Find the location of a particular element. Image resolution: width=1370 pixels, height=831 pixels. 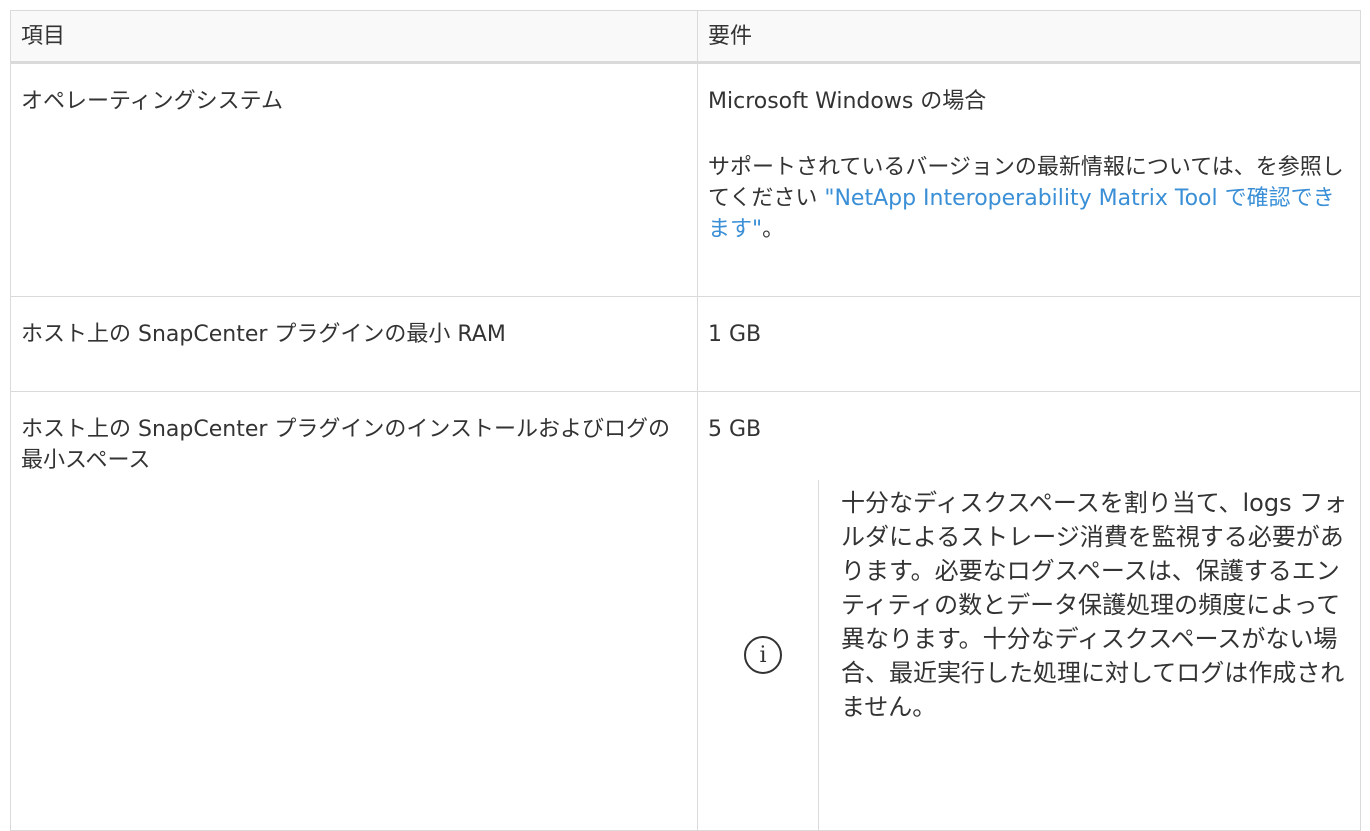

space-requirement-value: 5 GB is located at coordinates (735, 429).